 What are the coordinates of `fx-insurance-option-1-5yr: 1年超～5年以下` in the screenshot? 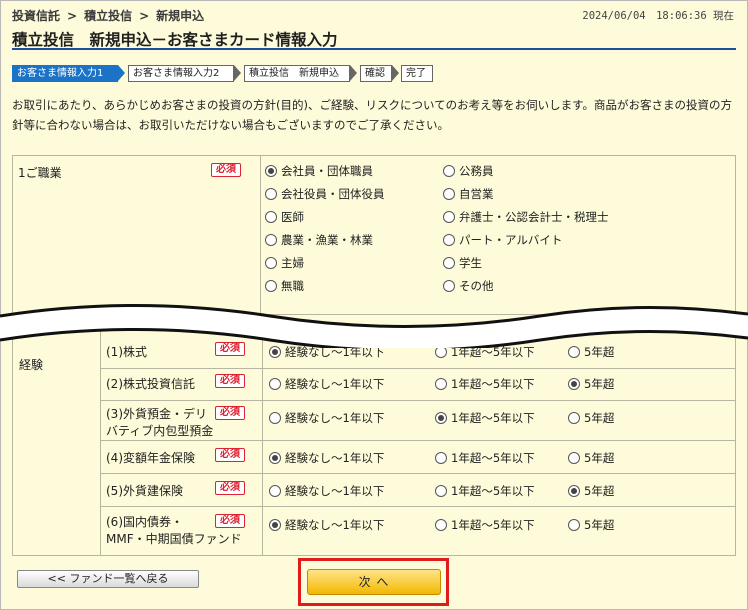 It's located at (485, 491).